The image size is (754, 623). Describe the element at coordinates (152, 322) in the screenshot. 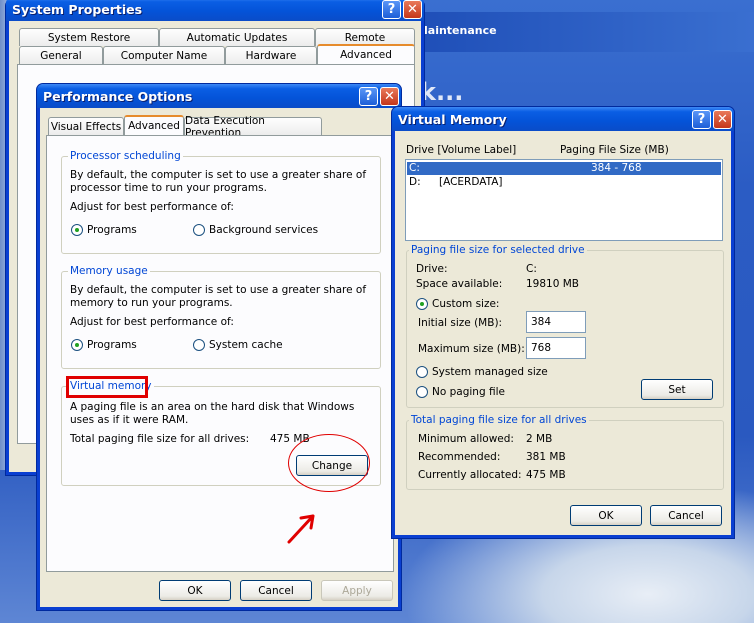

I see `memory-adjust-label: Adjust for best performance of:` at that location.